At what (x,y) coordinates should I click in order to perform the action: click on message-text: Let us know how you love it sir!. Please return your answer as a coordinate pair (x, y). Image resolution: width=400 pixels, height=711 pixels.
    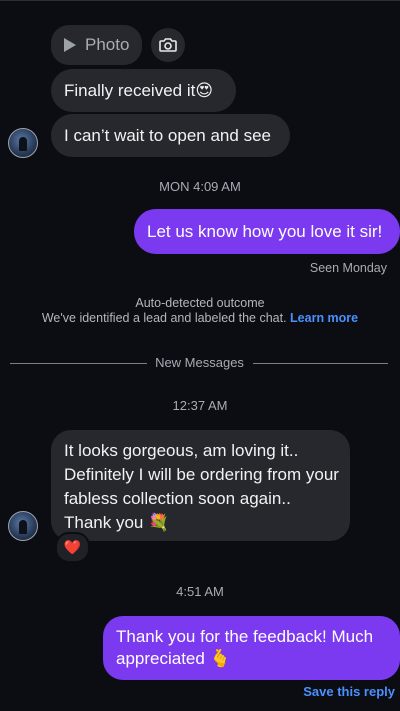
    Looking at the image, I should click on (265, 231).